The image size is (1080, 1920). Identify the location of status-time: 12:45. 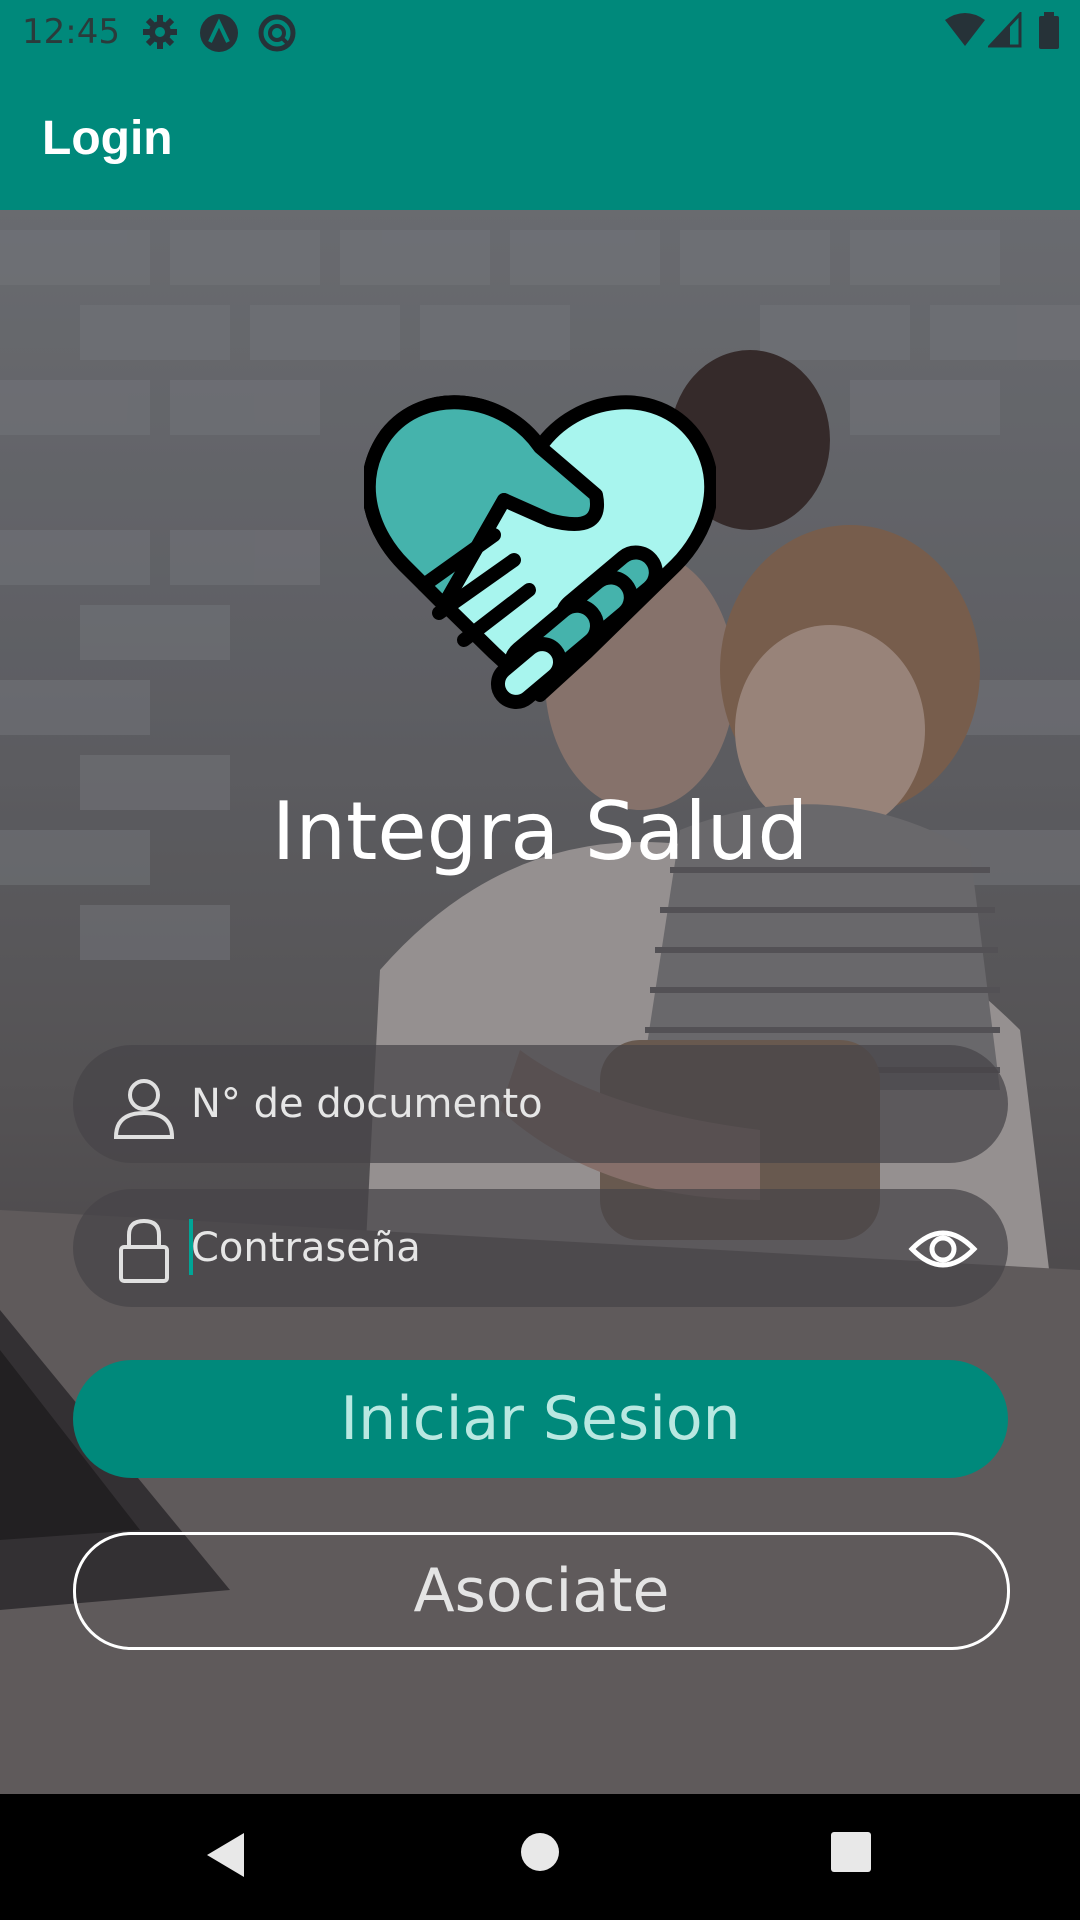
(71, 32).